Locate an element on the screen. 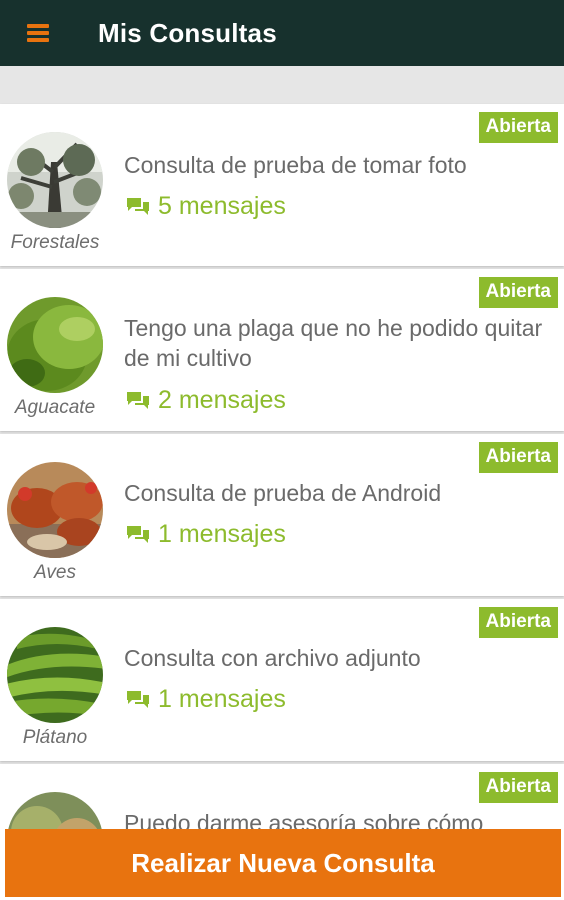 The width and height of the screenshot is (564, 900). category-label: Forestales is located at coordinates (55, 242).